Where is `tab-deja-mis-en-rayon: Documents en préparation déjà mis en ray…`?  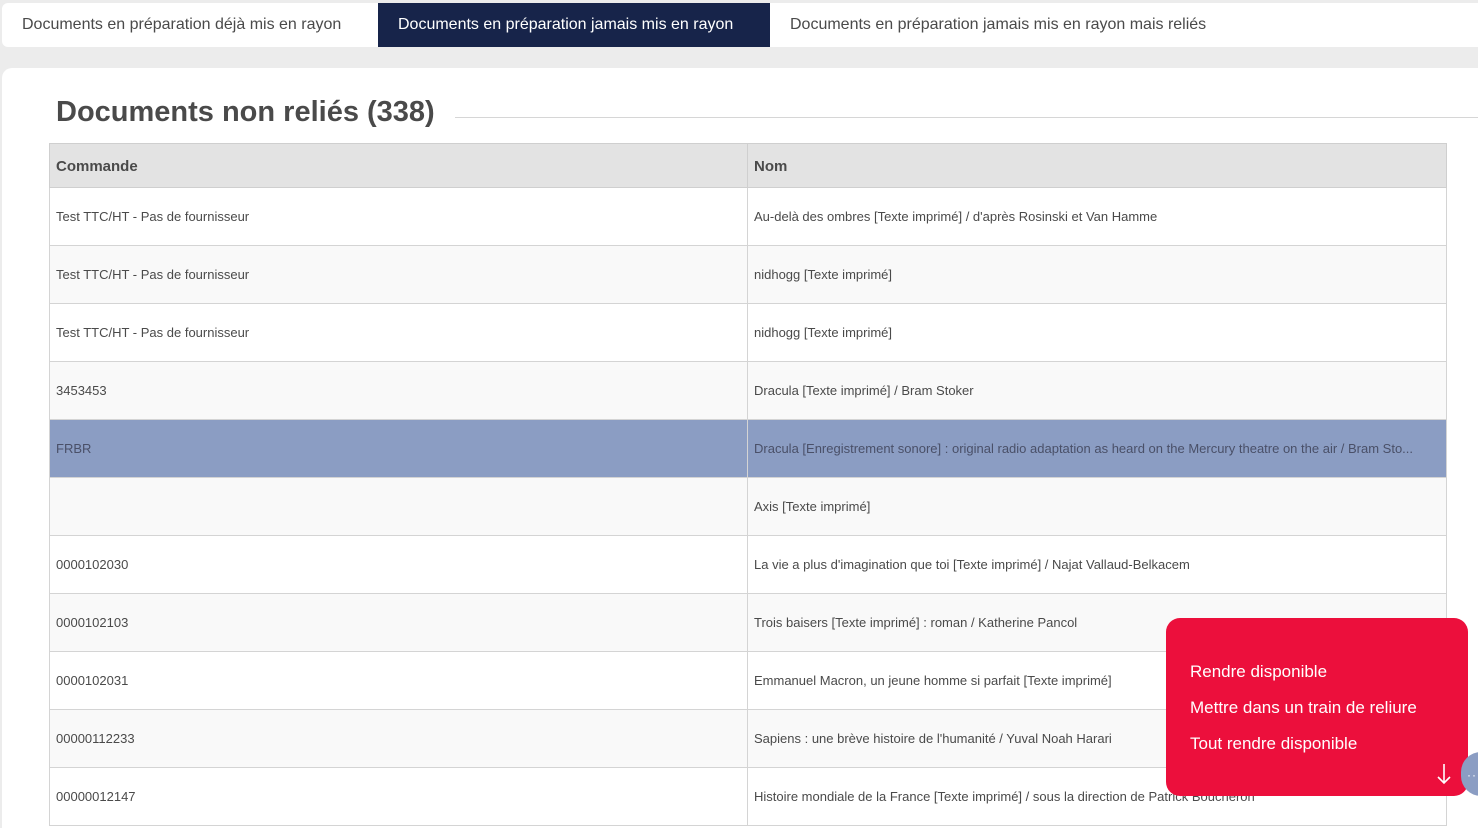 tab-deja-mis-en-rayon: Documents en préparation déjà mis en ray… is located at coordinates (190, 25).